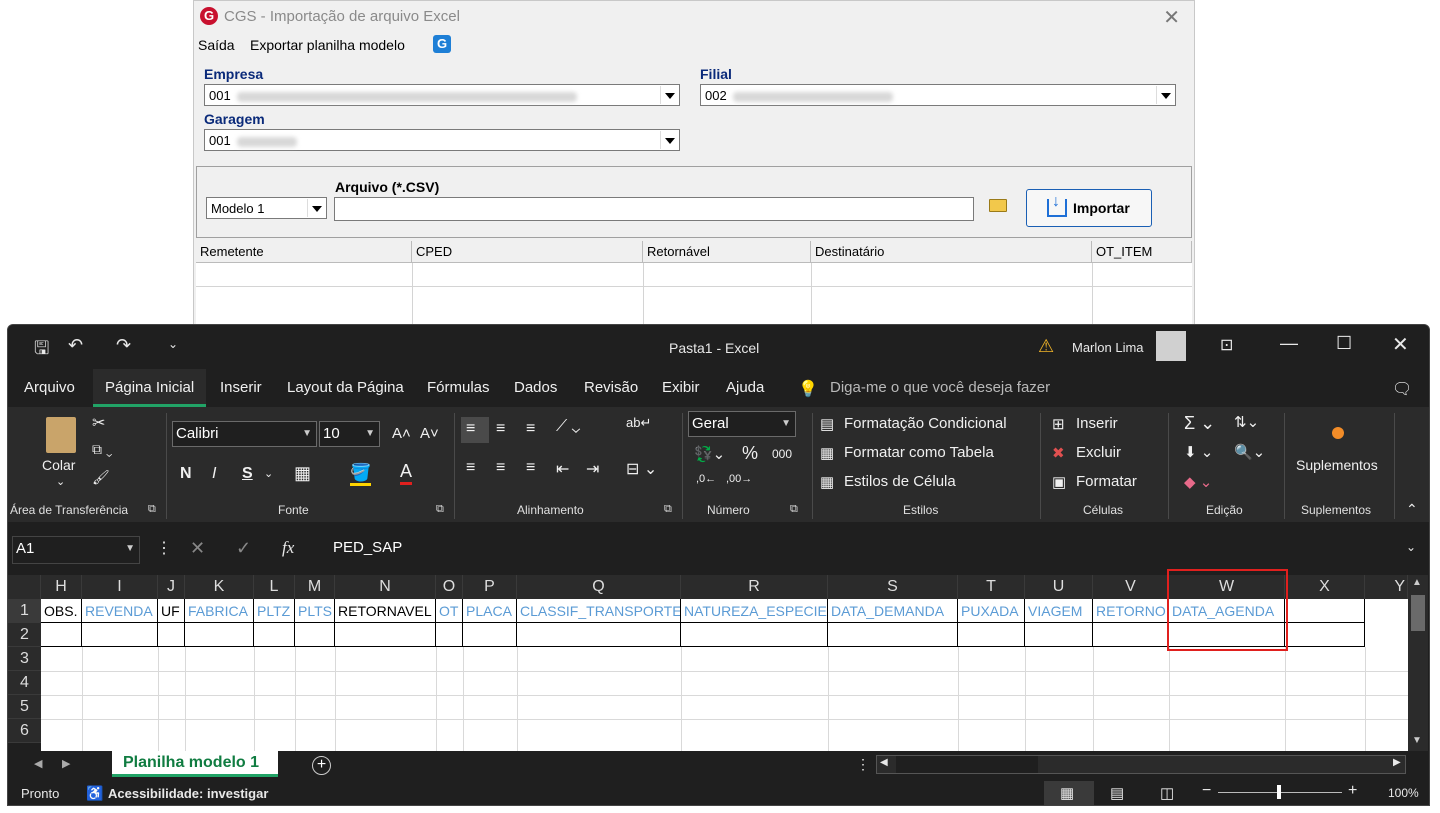 The image size is (1440, 813). I want to click on empresa-combo: 001, so click(442, 95).